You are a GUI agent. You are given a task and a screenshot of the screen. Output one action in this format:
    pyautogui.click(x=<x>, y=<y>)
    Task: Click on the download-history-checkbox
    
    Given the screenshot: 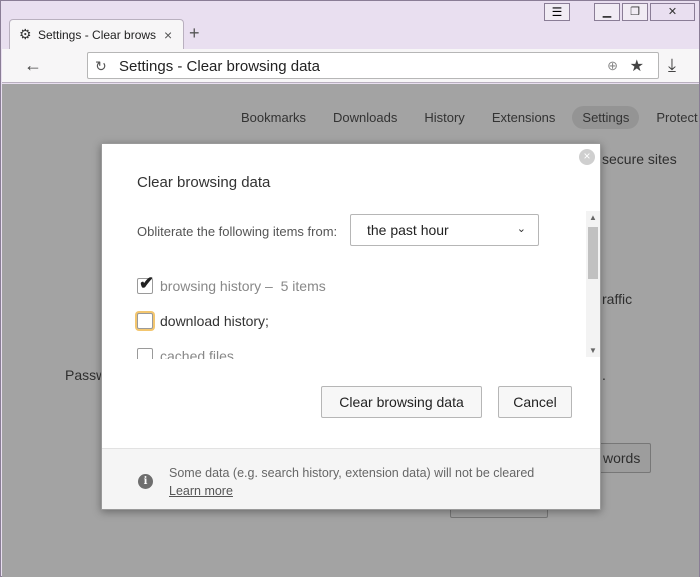 What is the action you would take?
    pyautogui.click(x=145, y=321)
    